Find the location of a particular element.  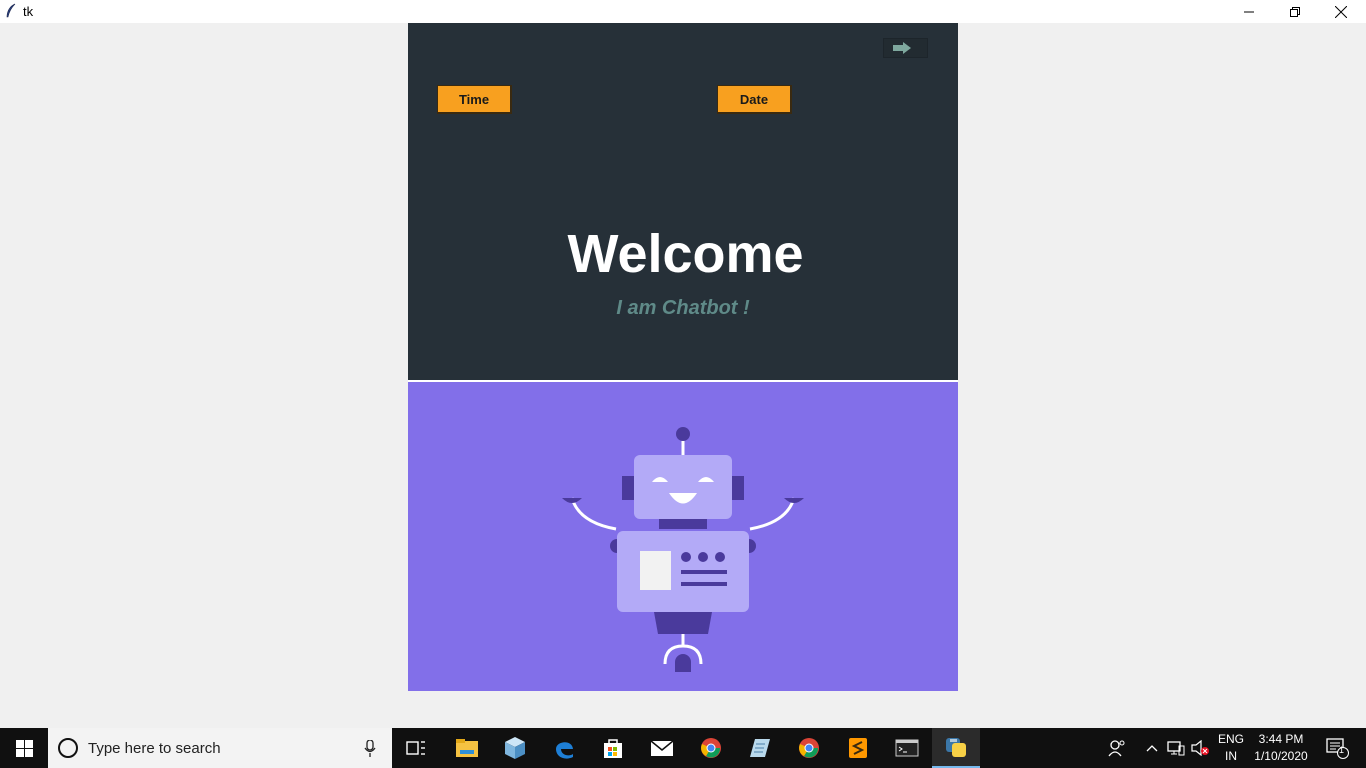

network-button is located at coordinates (1176, 748).